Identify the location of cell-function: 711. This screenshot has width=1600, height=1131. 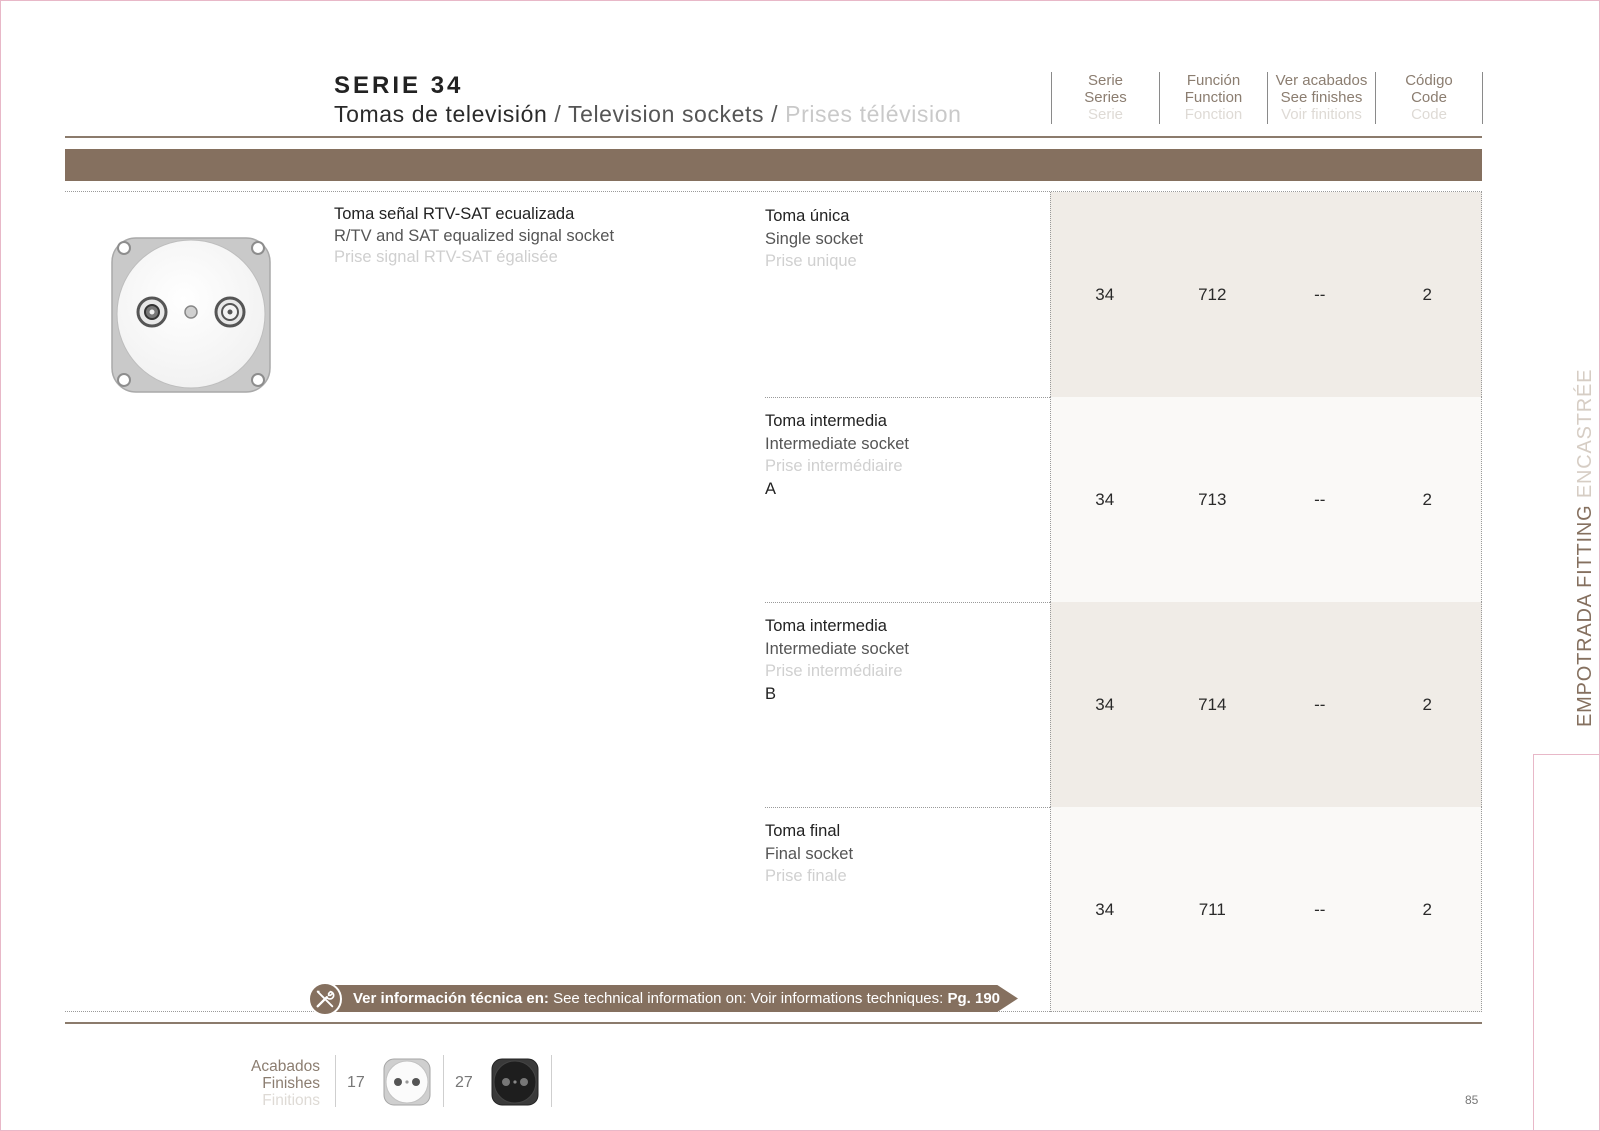
(1212, 909).